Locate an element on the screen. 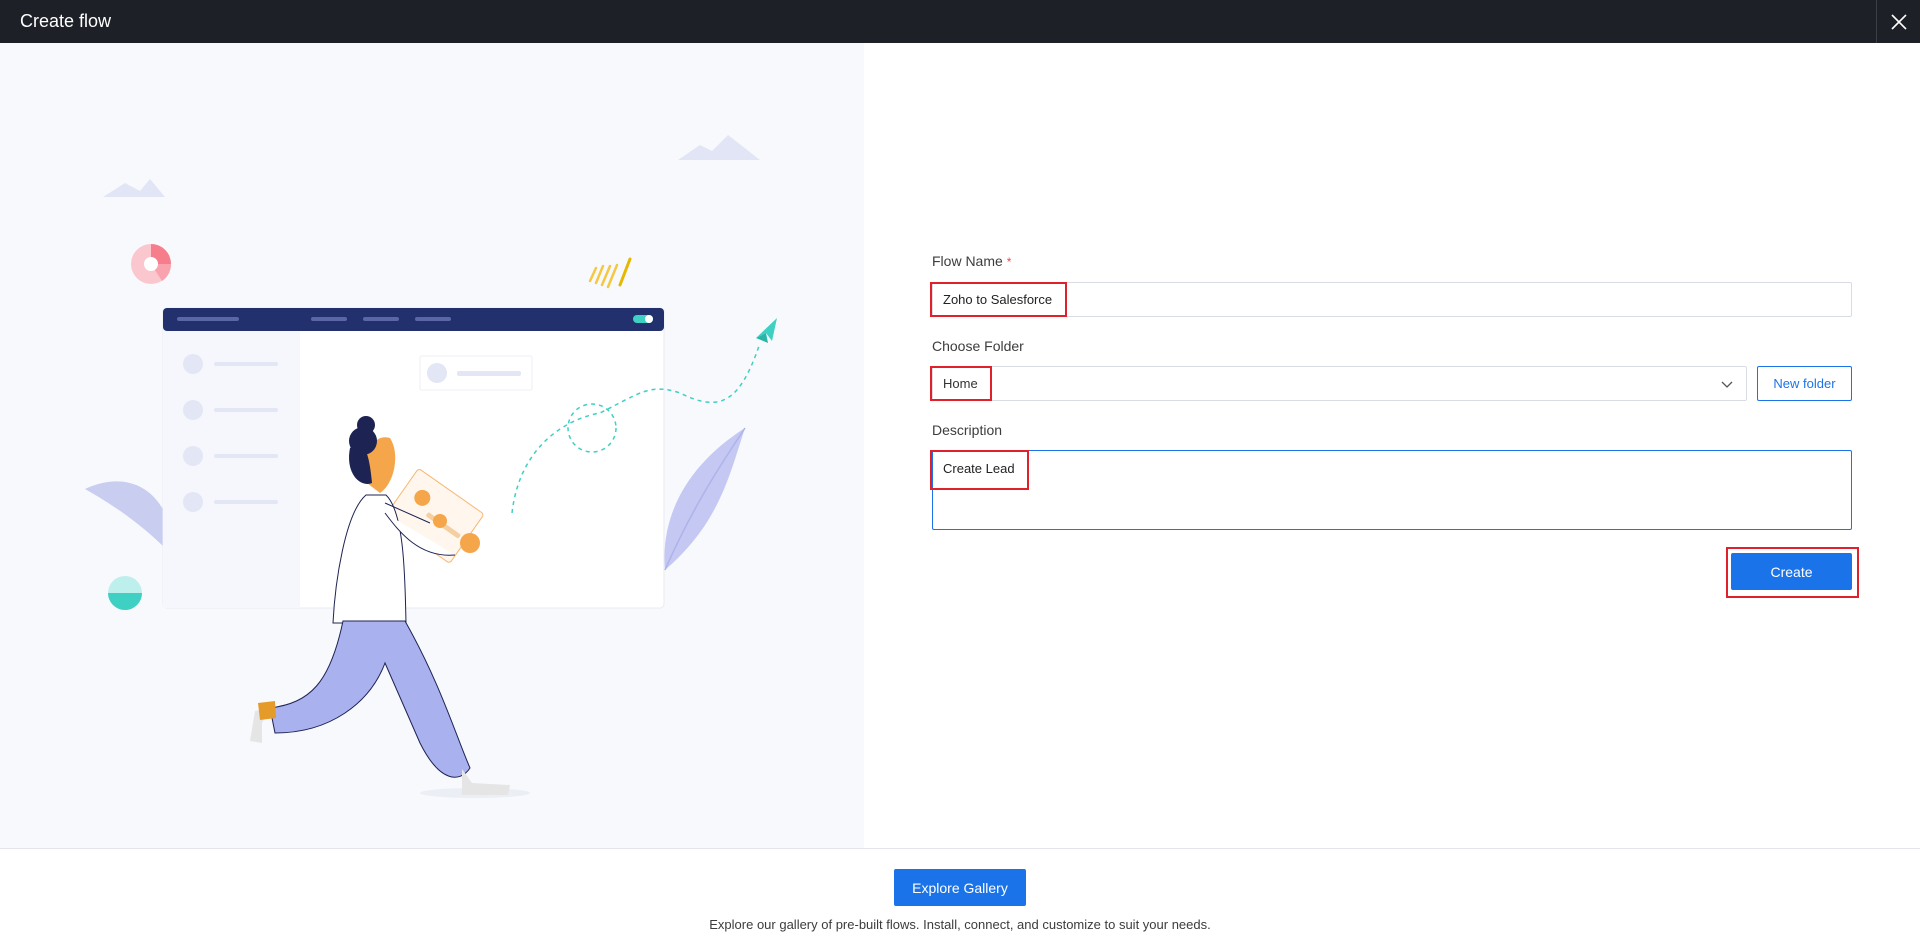 The width and height of the screenshot is (1920, 951). flow-name-label-row: Flow Name * is located at coordinates (971, 261).